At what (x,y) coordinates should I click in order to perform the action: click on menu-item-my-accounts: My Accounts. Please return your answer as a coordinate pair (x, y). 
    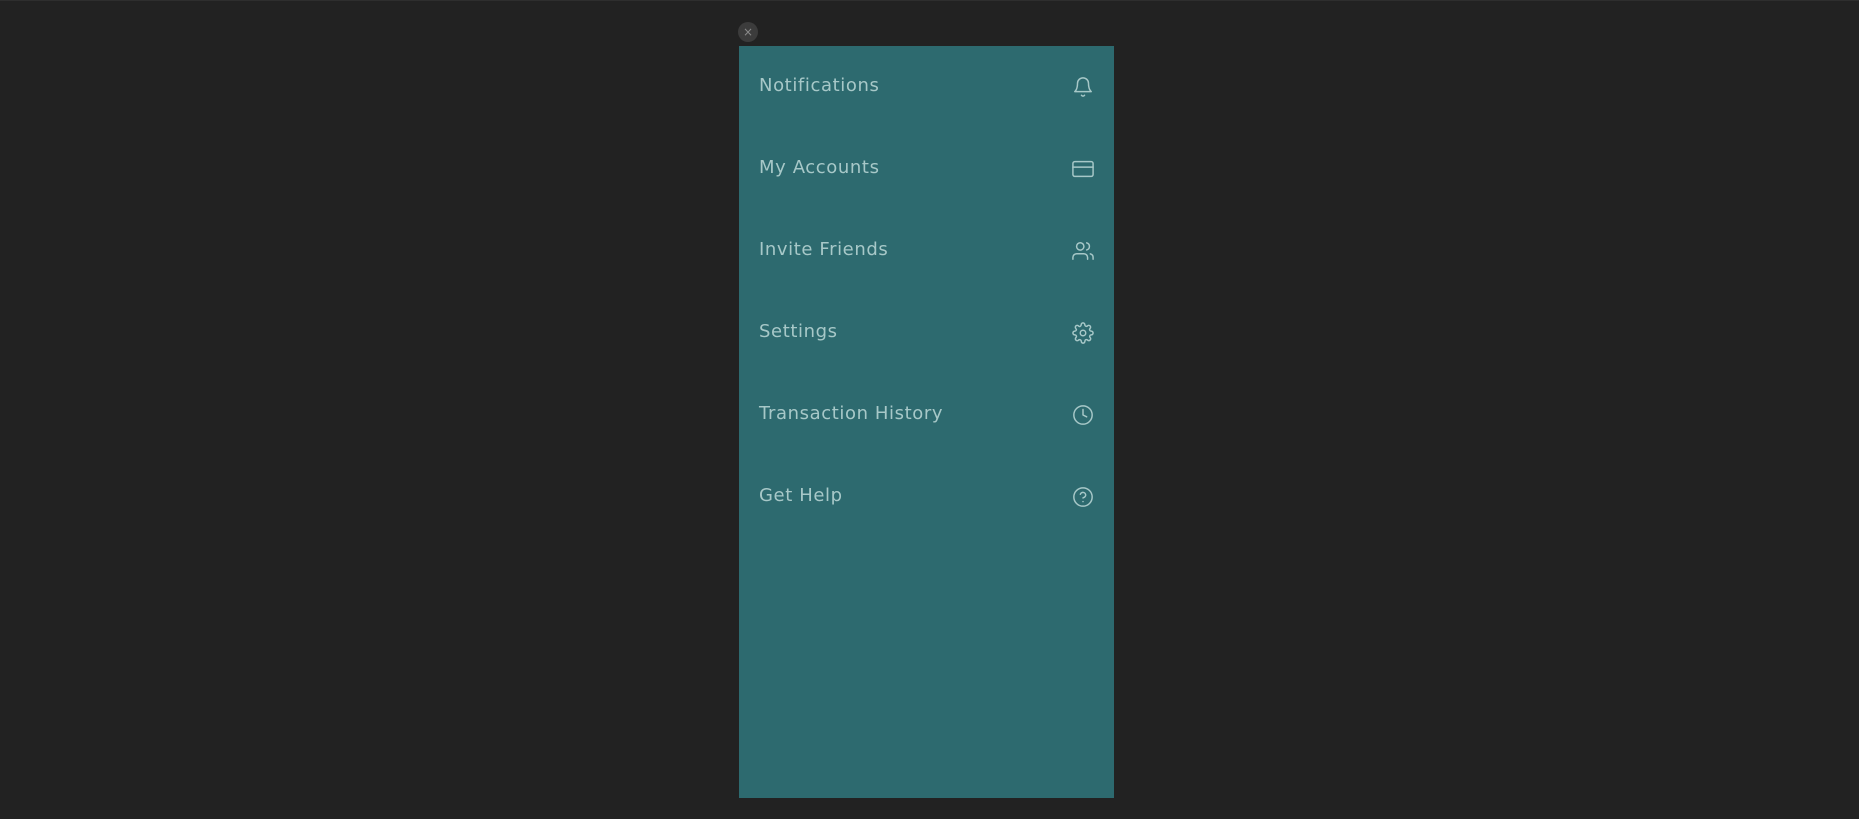
    Looking at the image, I should click on (926, 169).